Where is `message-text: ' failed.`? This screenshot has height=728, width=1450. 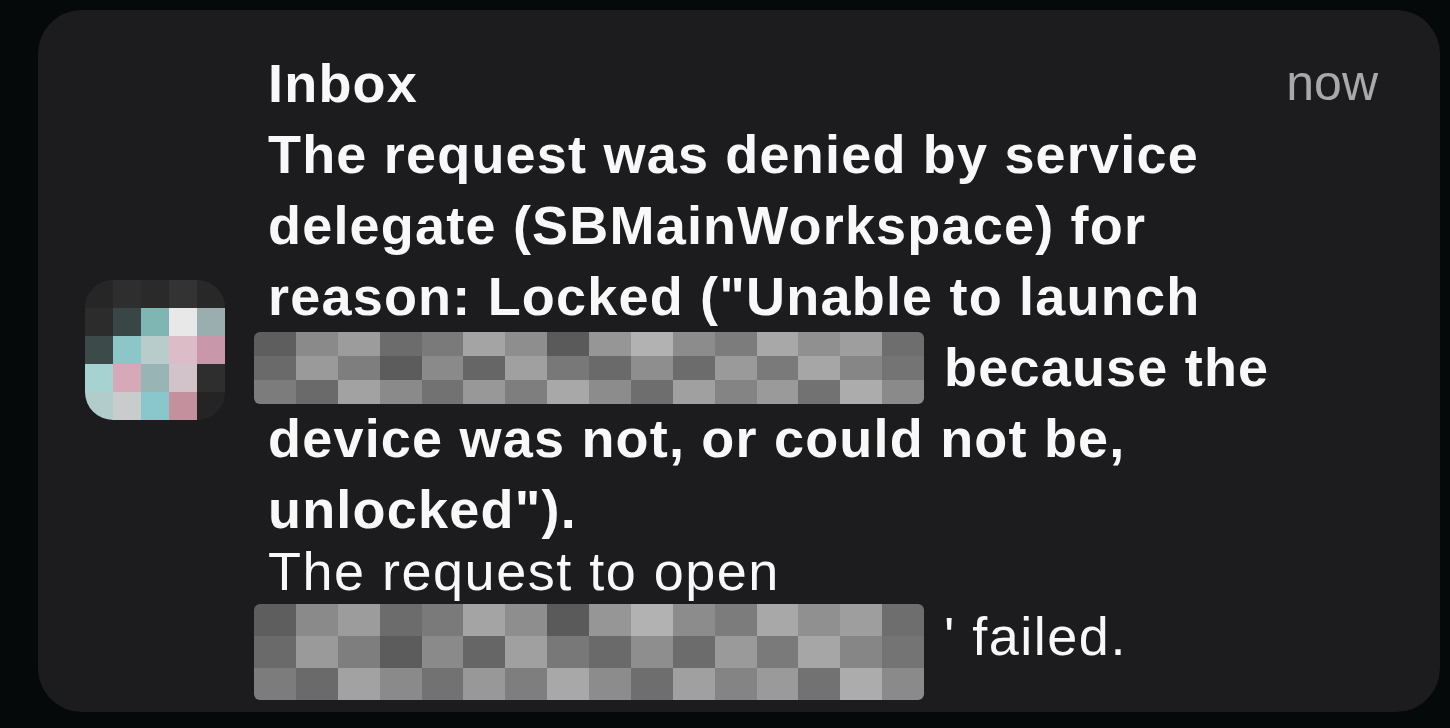 message-text: ' failed. is located at coordinates (1035, 636).